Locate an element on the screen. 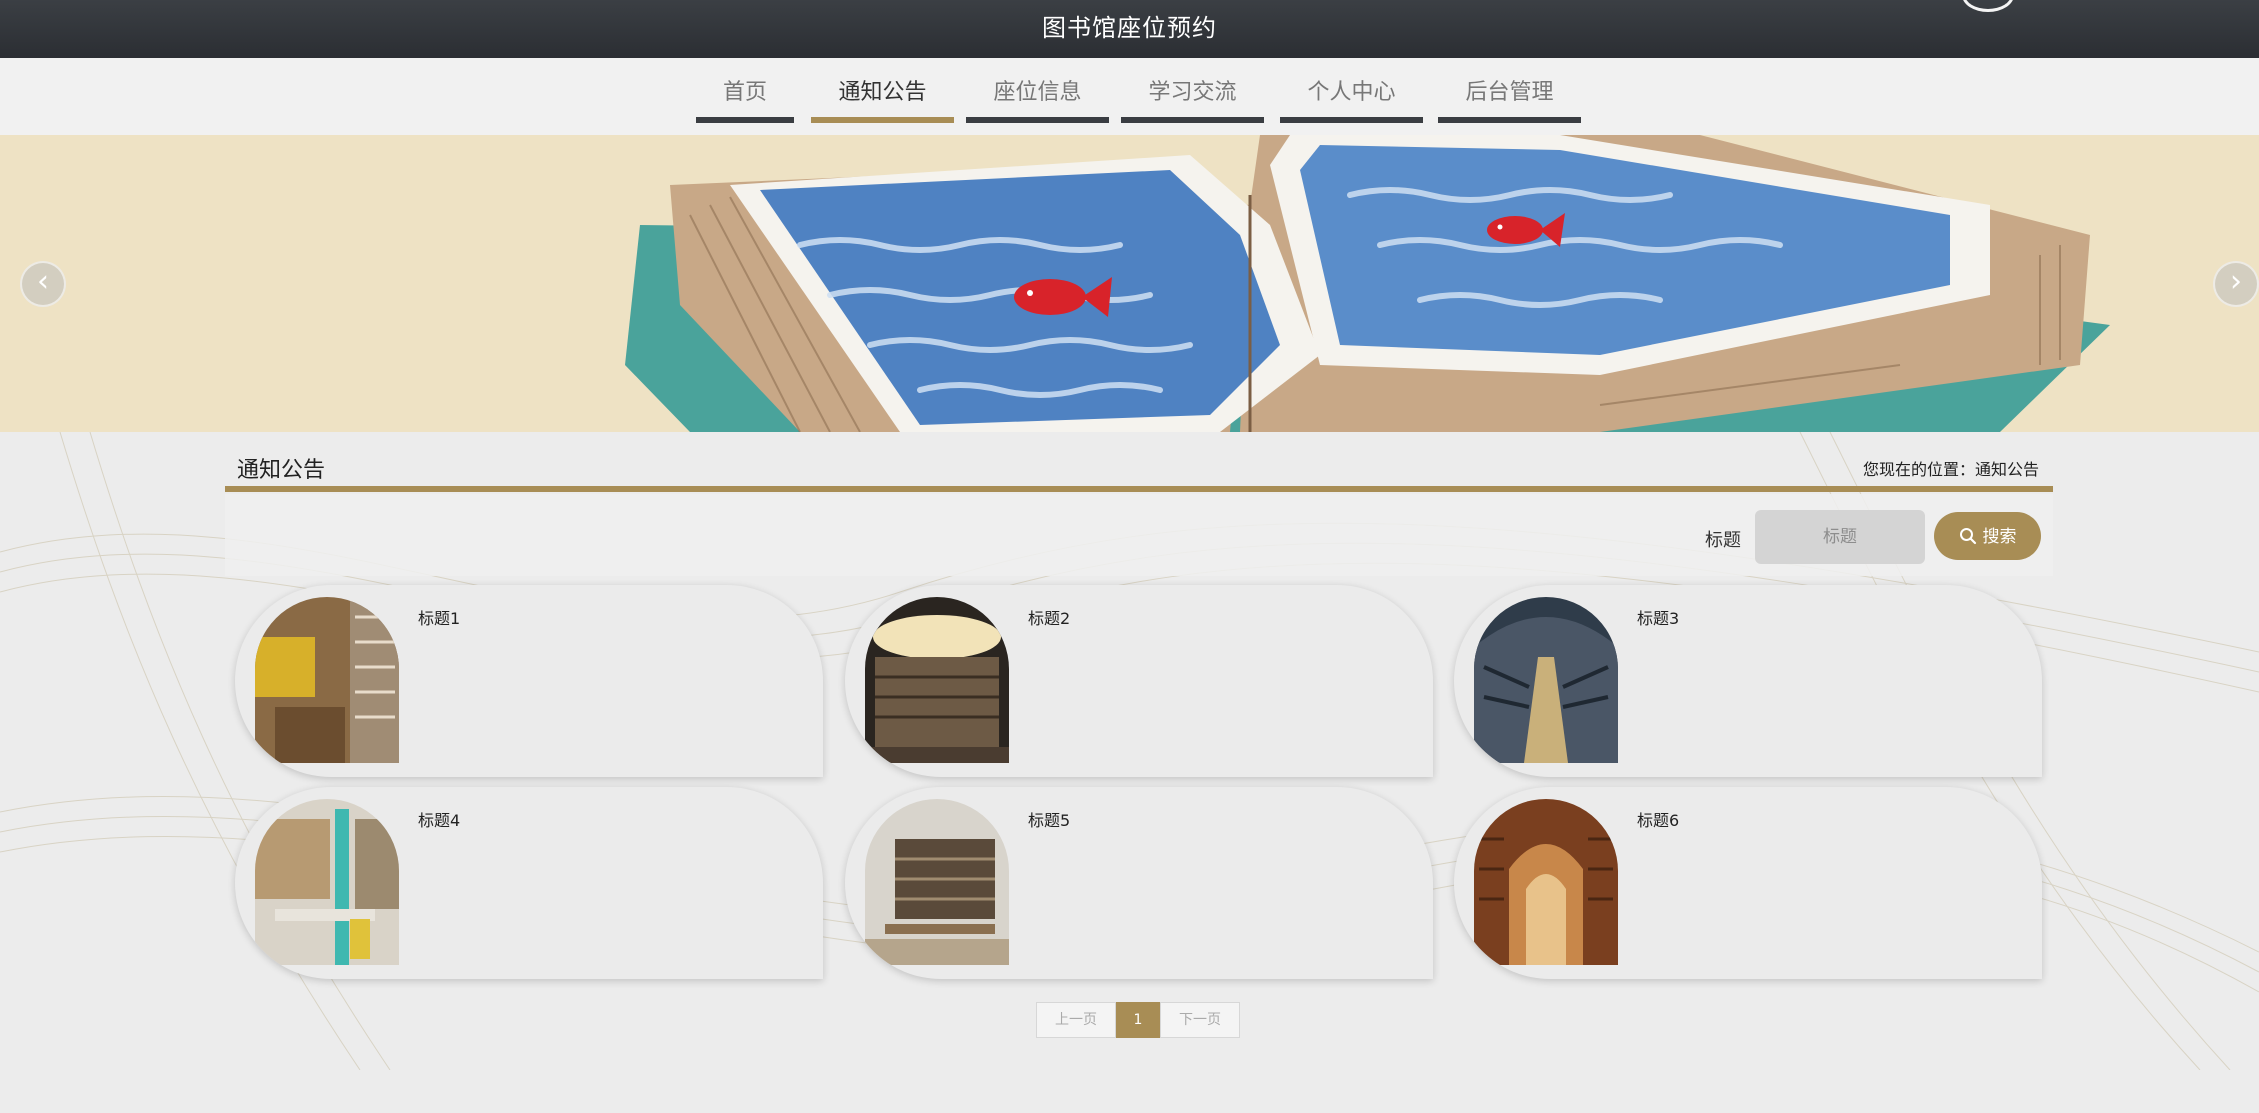 Image resolution: width=2259 pixels, height=1113 pixels. banner-prev-button: ‹ is located at coordinates (43, 284).